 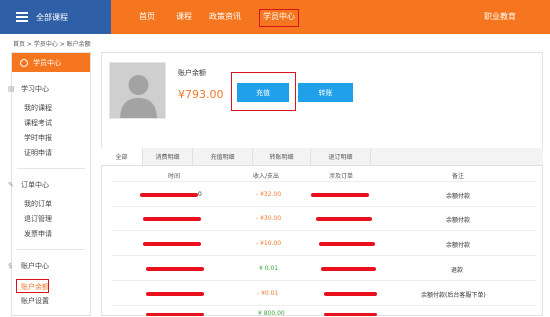 What do you see at coordinates (38, 204) in the screenshot?
I see `sidebar-item-my-orders: 我的订单` at bounding box center [38, 204].